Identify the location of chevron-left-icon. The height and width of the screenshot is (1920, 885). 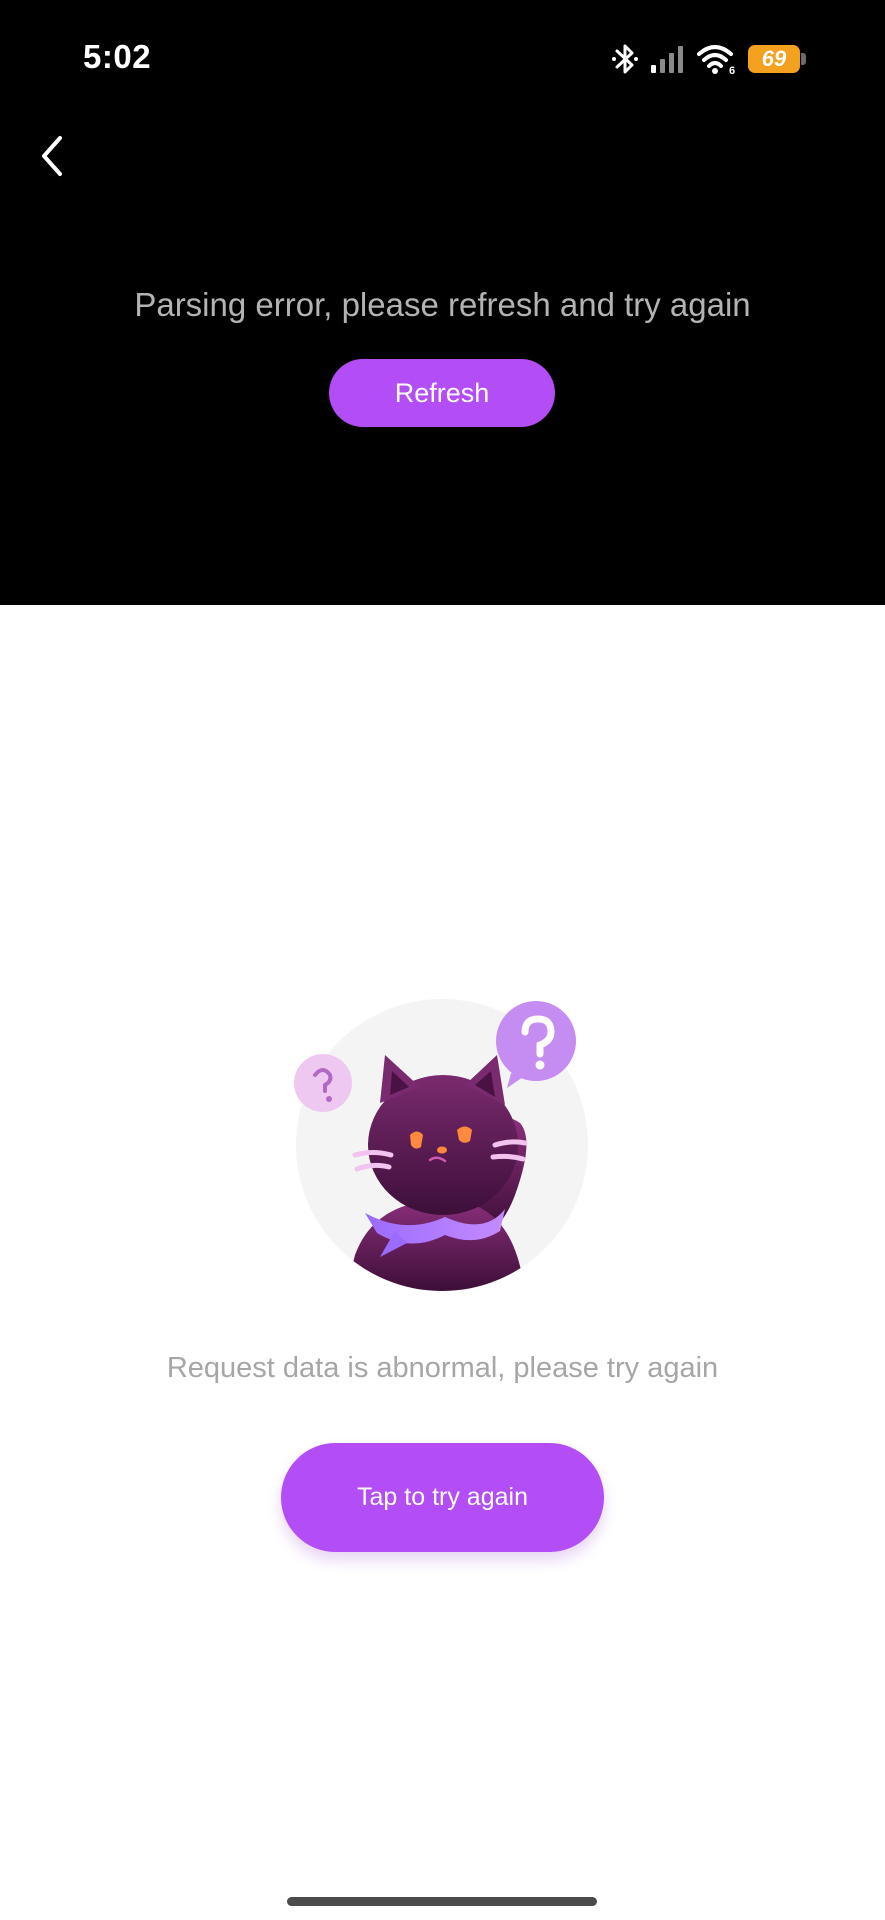
(52, 158).